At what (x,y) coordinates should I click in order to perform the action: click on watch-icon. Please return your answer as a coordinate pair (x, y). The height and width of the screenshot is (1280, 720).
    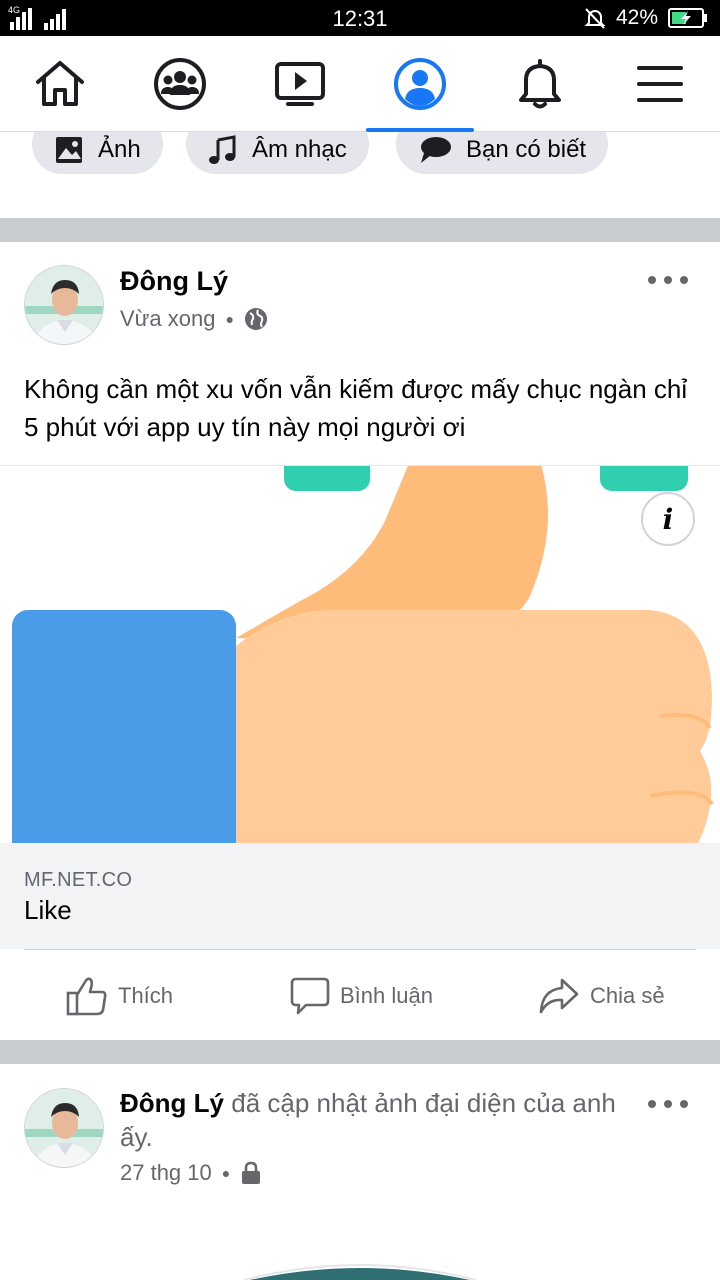
    Looking at the image, I should click on (300, 84).